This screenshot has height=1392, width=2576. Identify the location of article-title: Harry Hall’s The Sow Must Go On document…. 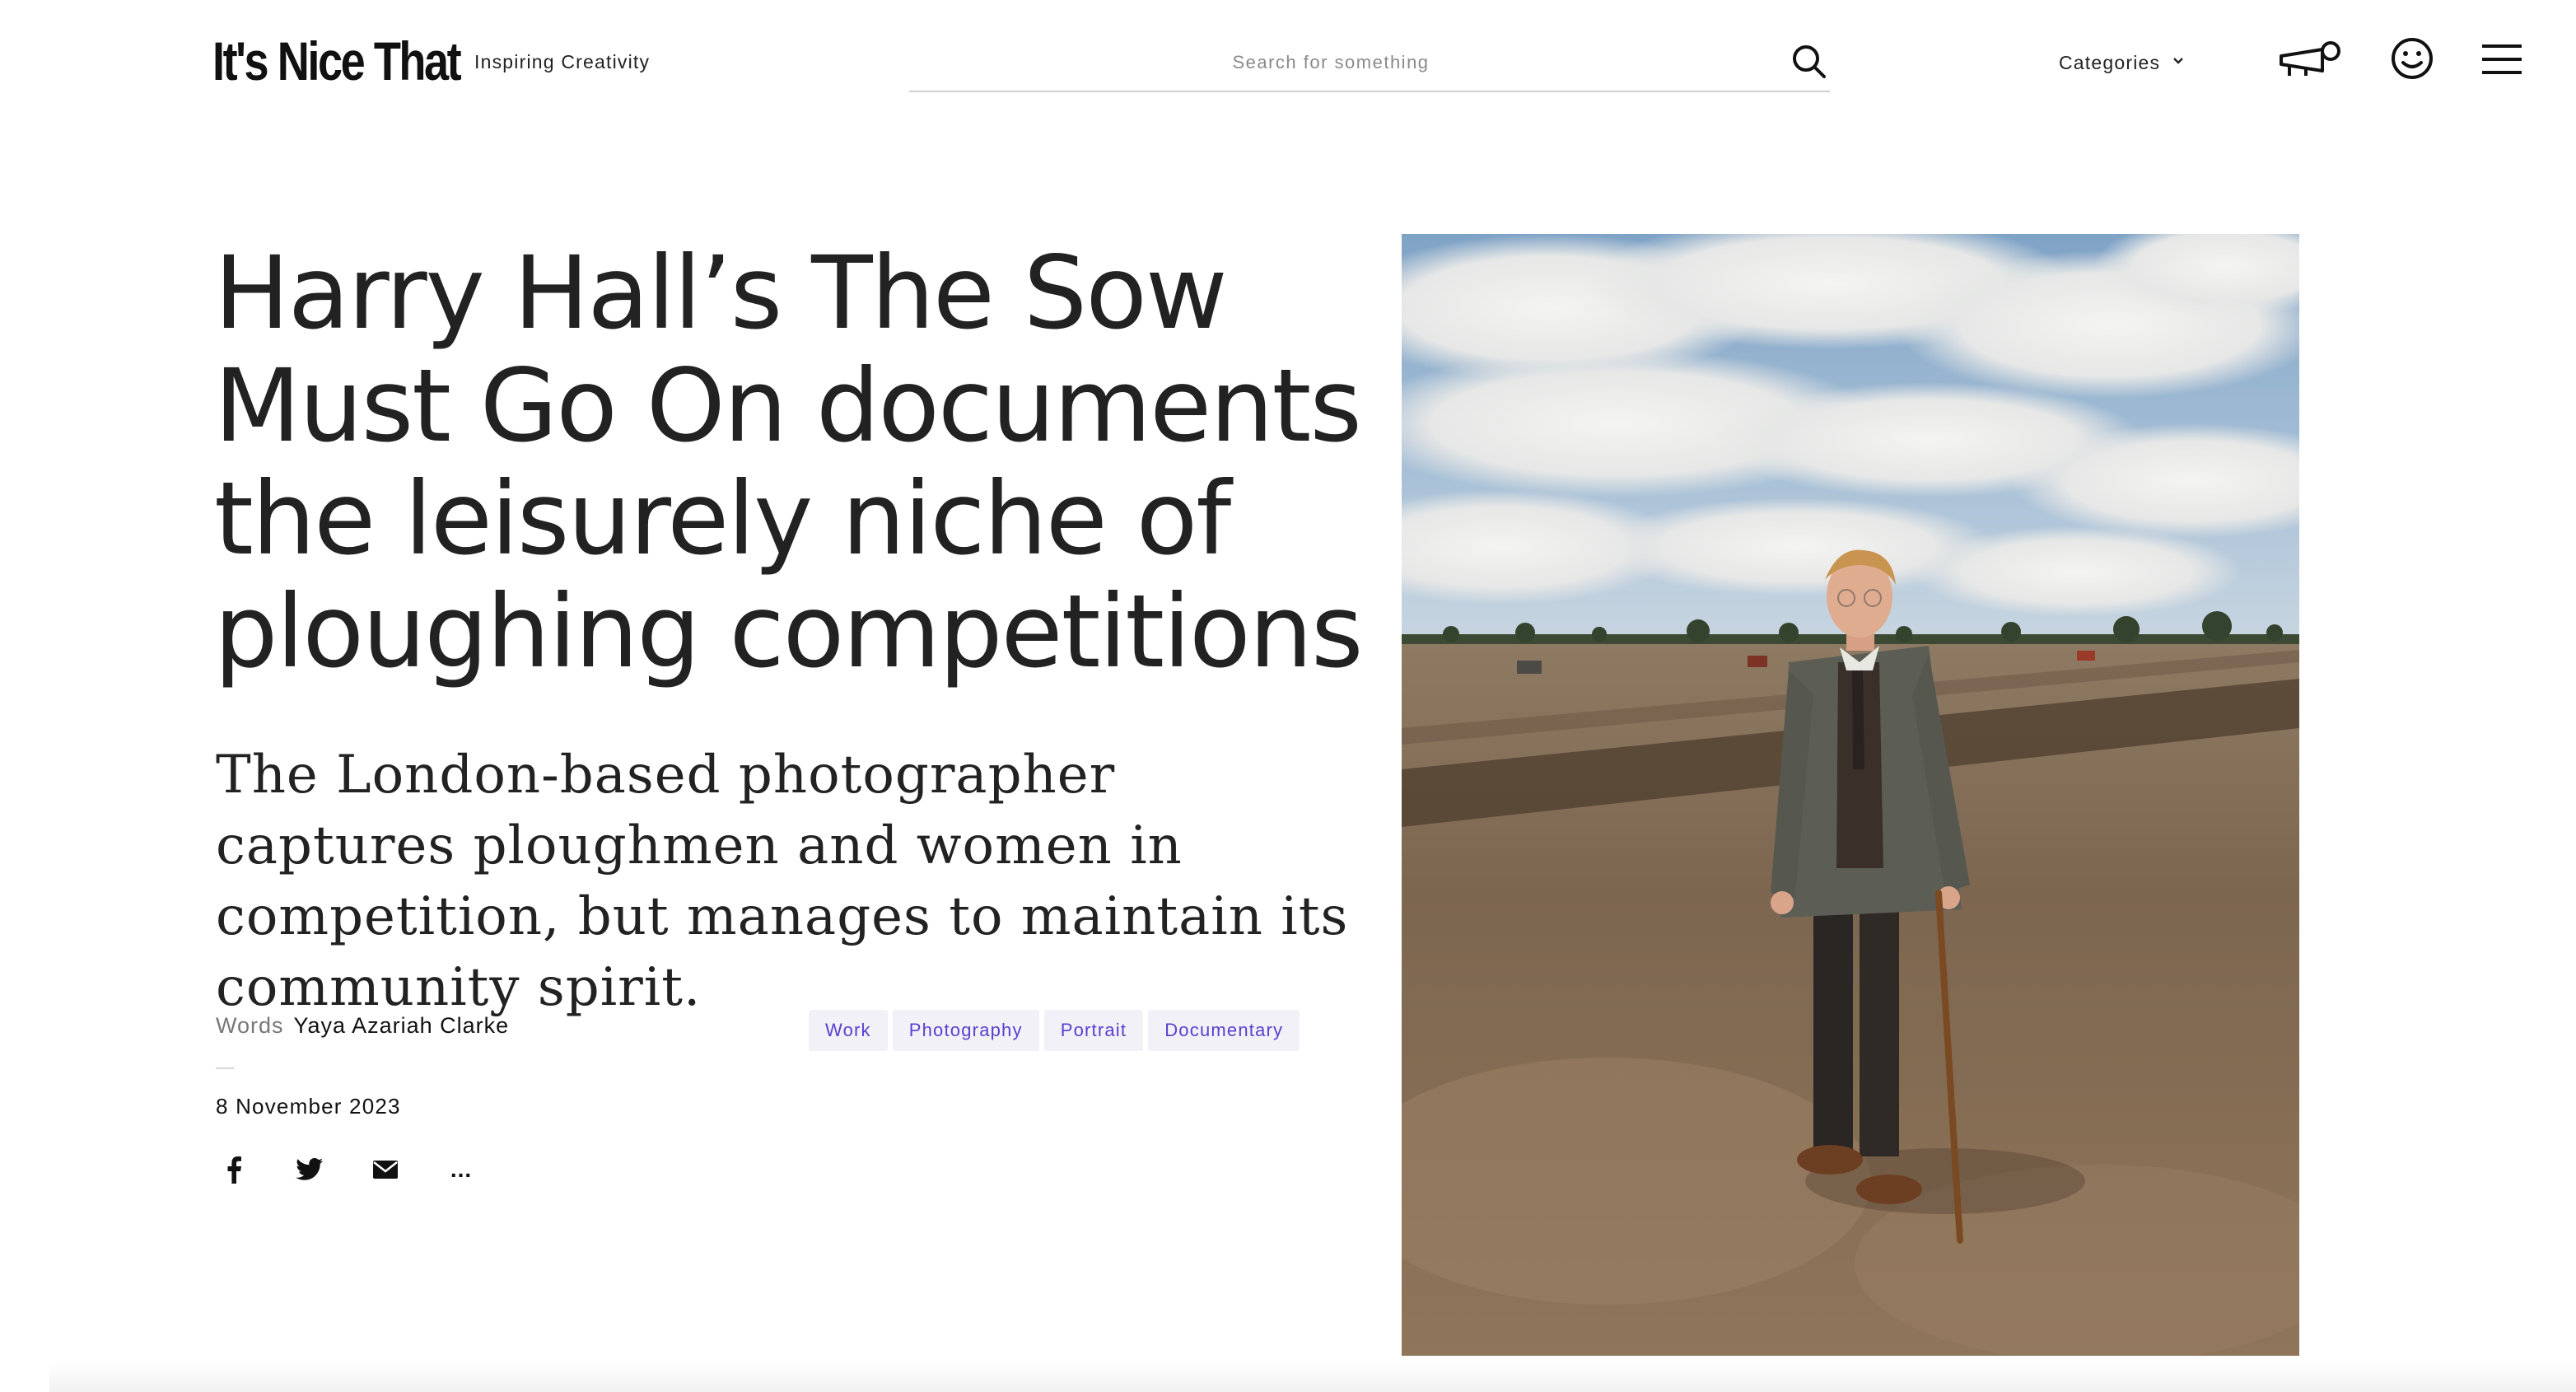
(789, 462).